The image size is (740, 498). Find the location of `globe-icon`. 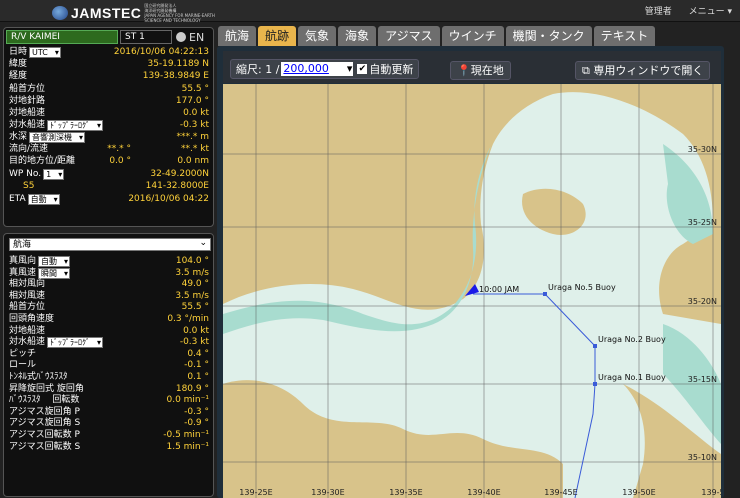

globe-icon is located at coordinates (181, 37).